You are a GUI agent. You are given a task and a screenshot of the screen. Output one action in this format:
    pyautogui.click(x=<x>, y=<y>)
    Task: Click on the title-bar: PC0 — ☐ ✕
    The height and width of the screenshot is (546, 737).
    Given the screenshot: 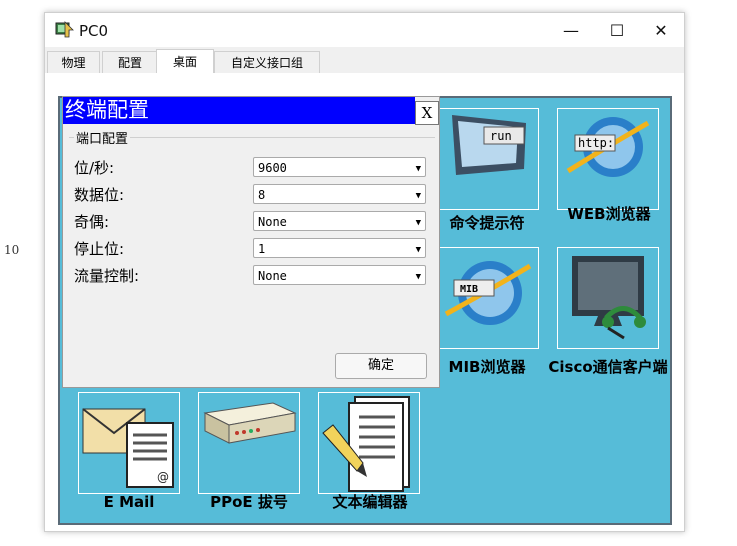 What is the action you would take?
    pyautogui.click(x=364, y=30)
    